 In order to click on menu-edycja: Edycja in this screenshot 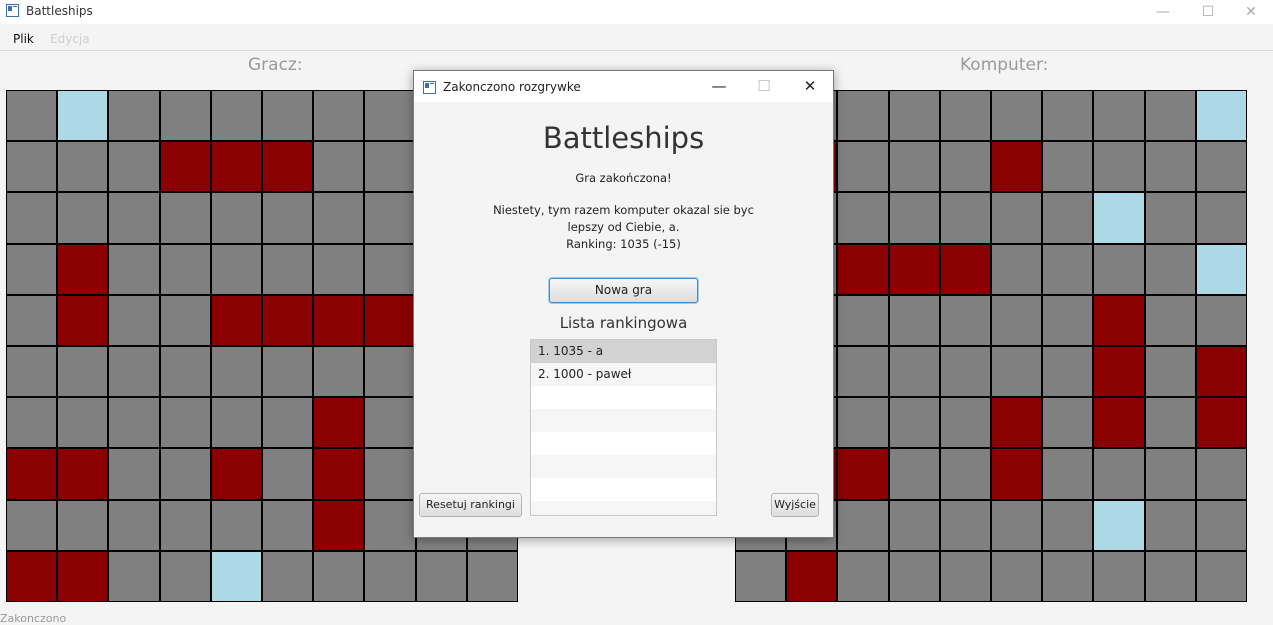, I will do `click(70, 39)`.